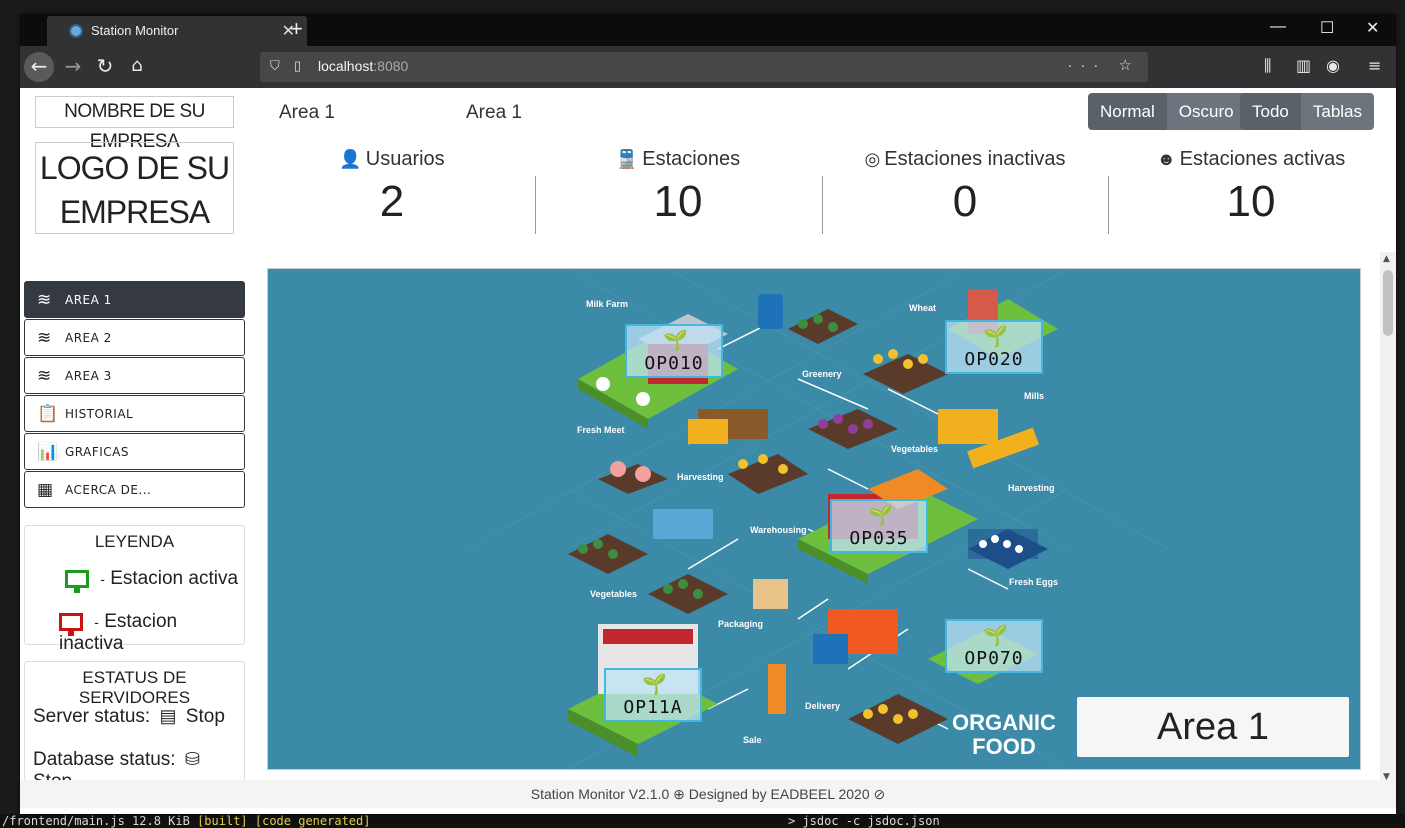 Image resolution: width=1405 pixels, height=828 pixels. I want to click on sidebar-item-graficas: 📊 GRAFICAS, so click(134, 451).